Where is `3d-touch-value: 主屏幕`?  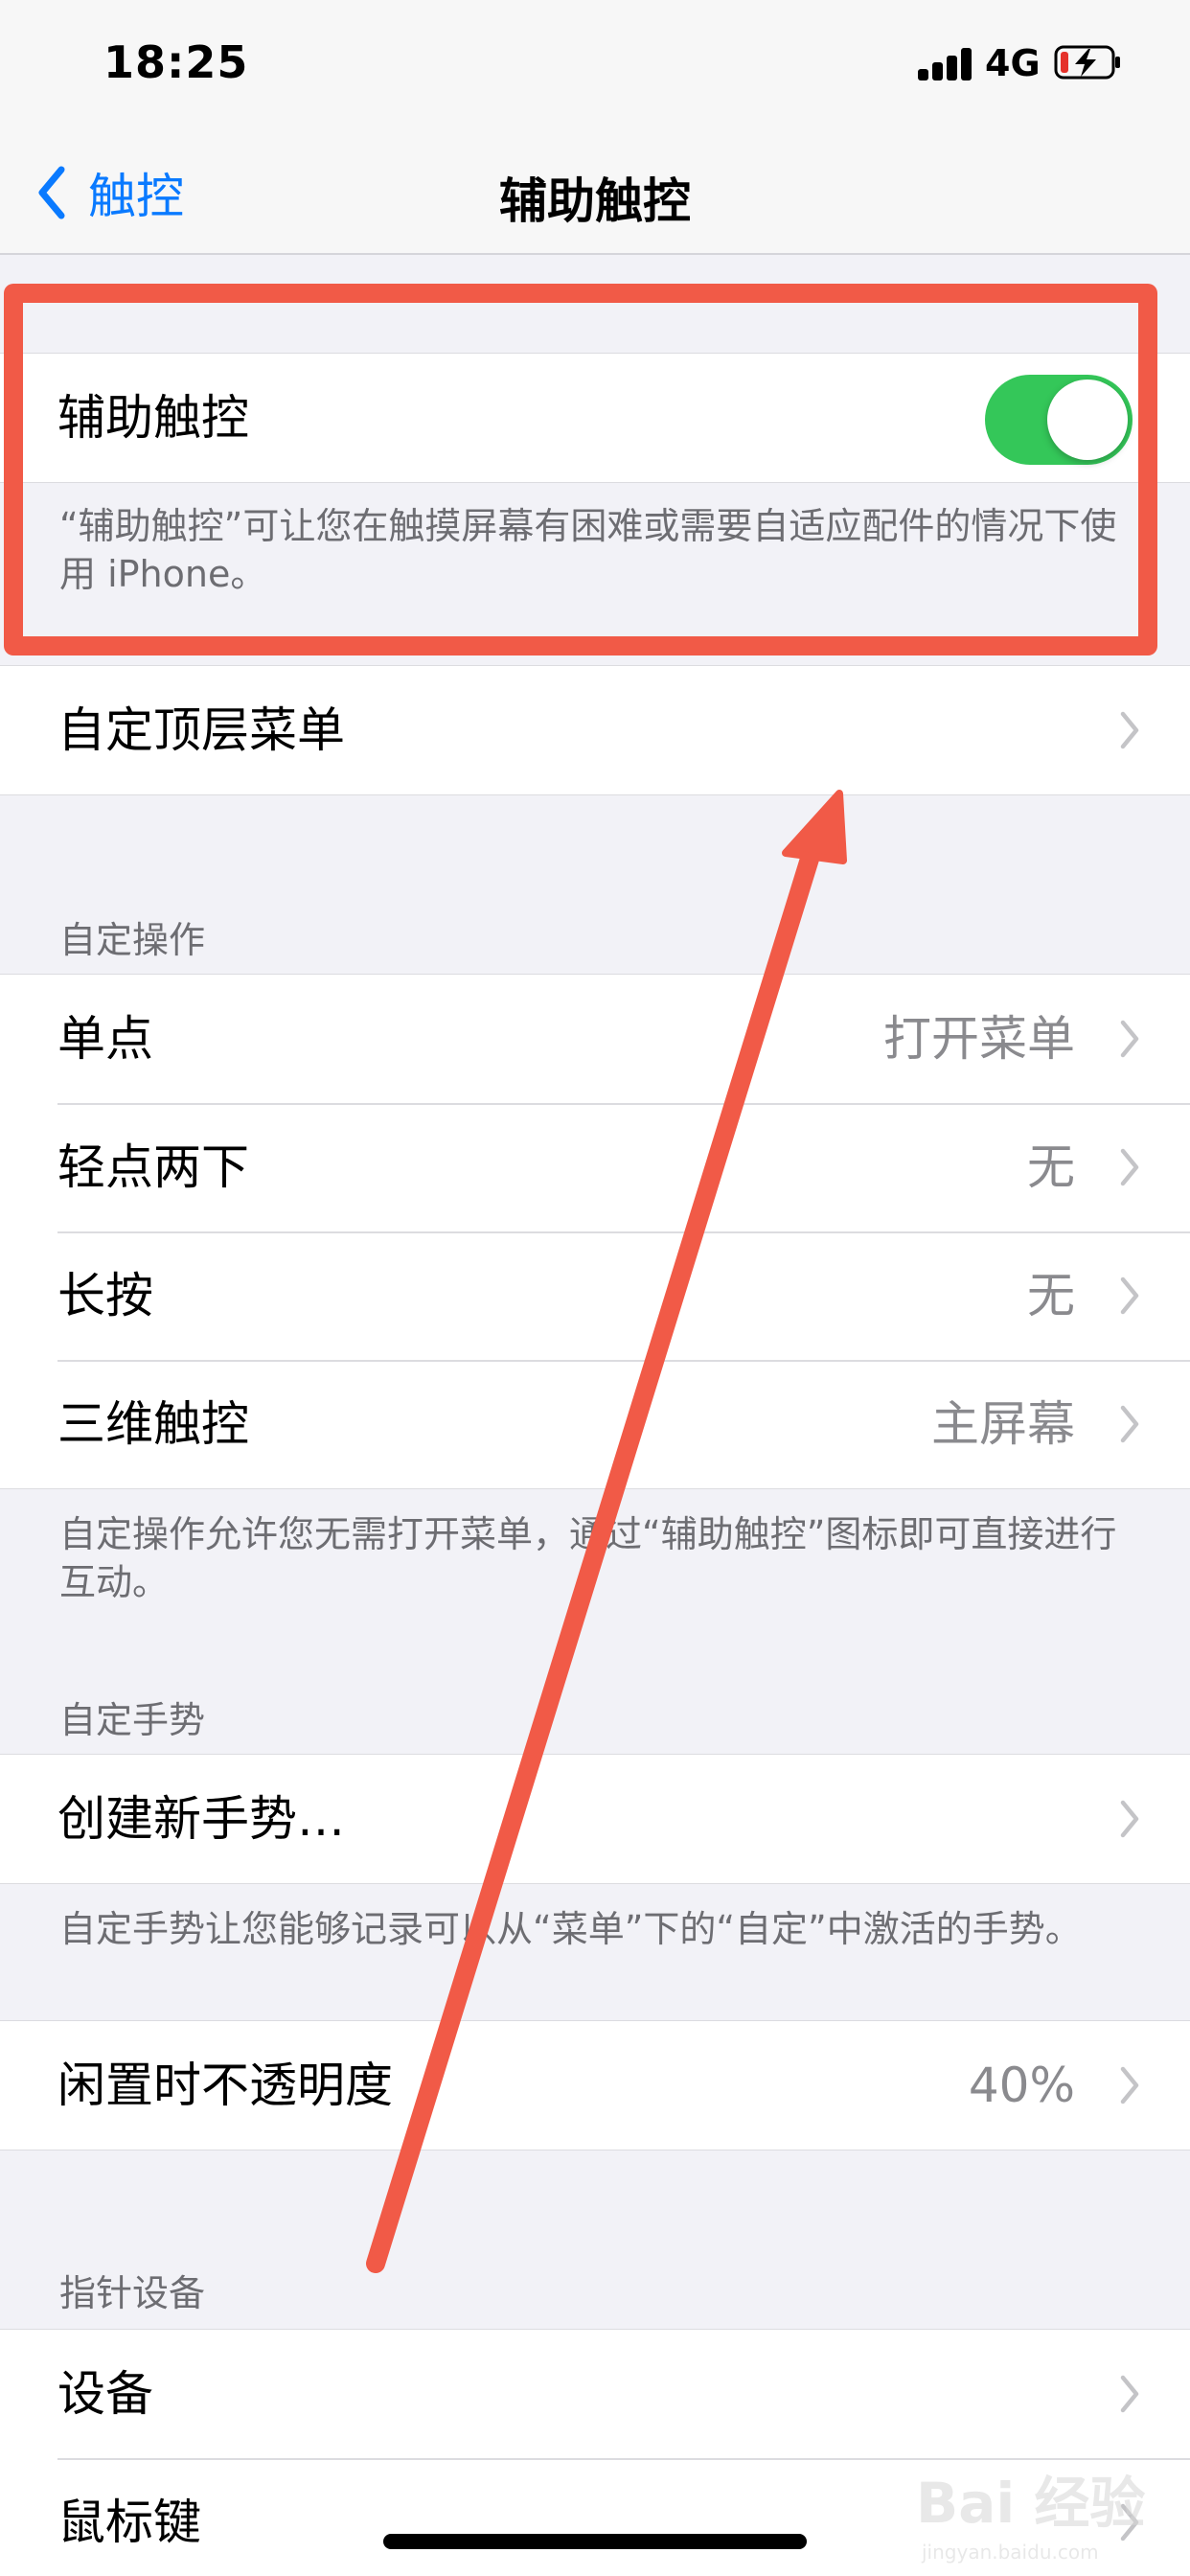
3d-touch-value: 主屏幕 is located at coordinates (1003, 1424).